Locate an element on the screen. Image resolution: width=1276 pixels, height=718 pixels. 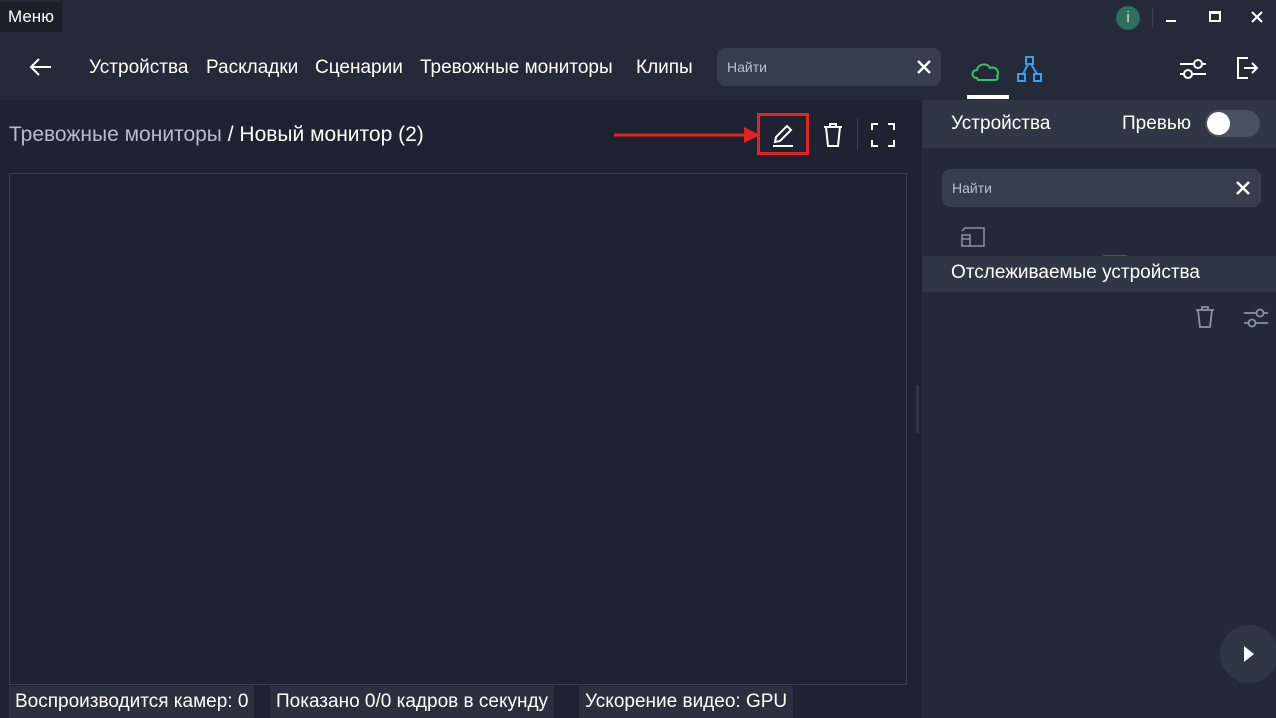
tab-clips: Клипы is located at coordinates (664, 68).